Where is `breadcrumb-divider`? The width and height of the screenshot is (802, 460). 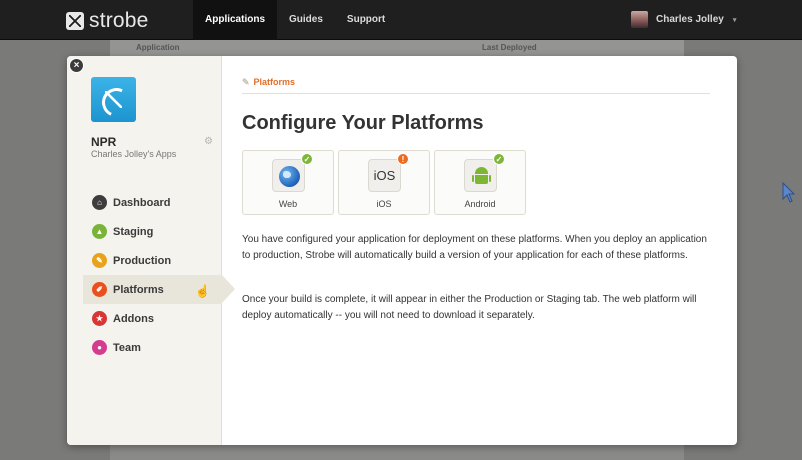 breadcrumb-divider is located at coordinates (476, 93).